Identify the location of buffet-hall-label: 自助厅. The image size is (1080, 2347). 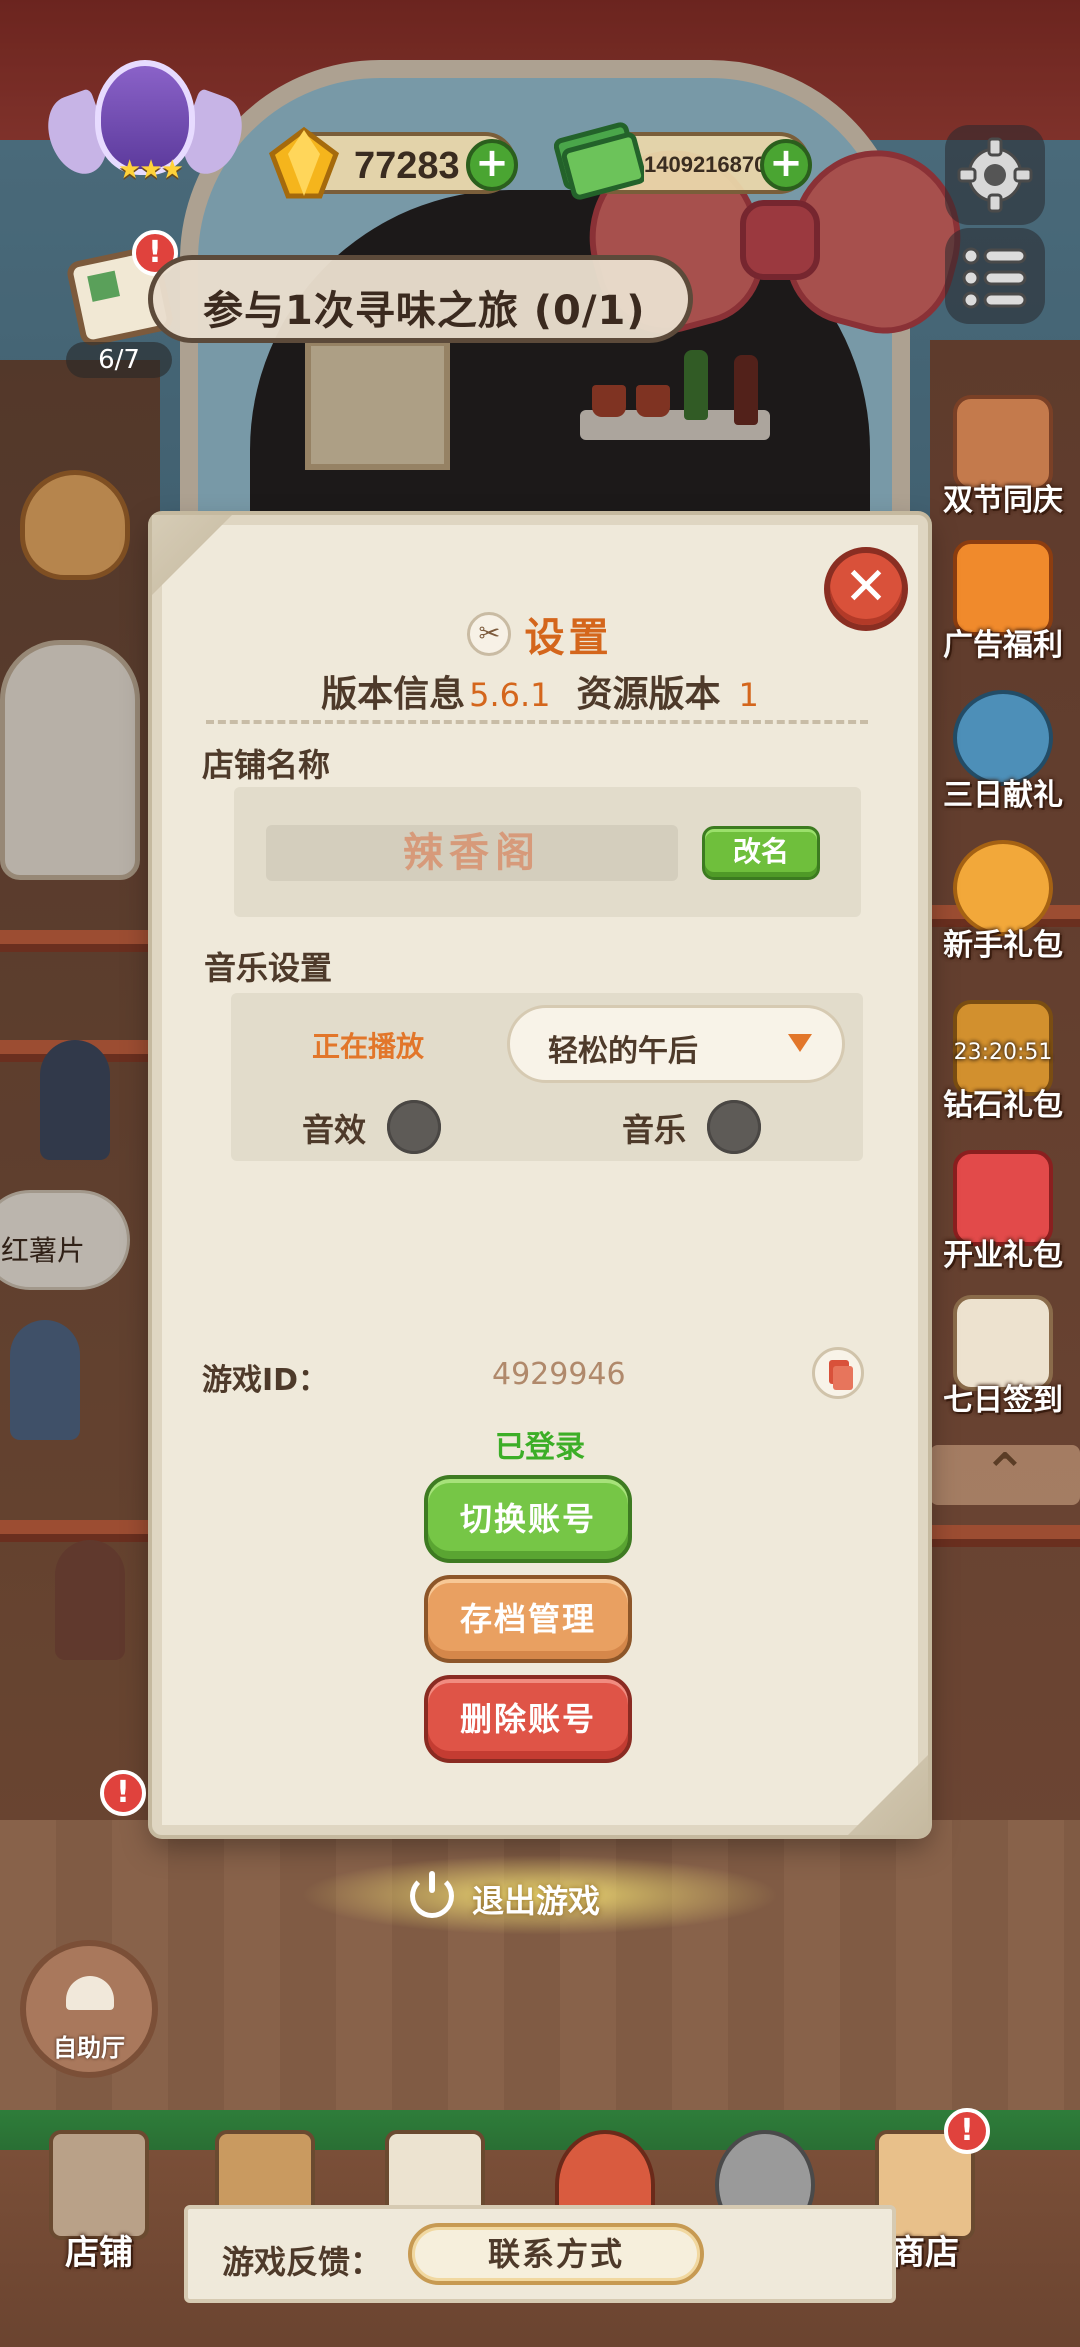
(89, 2048).